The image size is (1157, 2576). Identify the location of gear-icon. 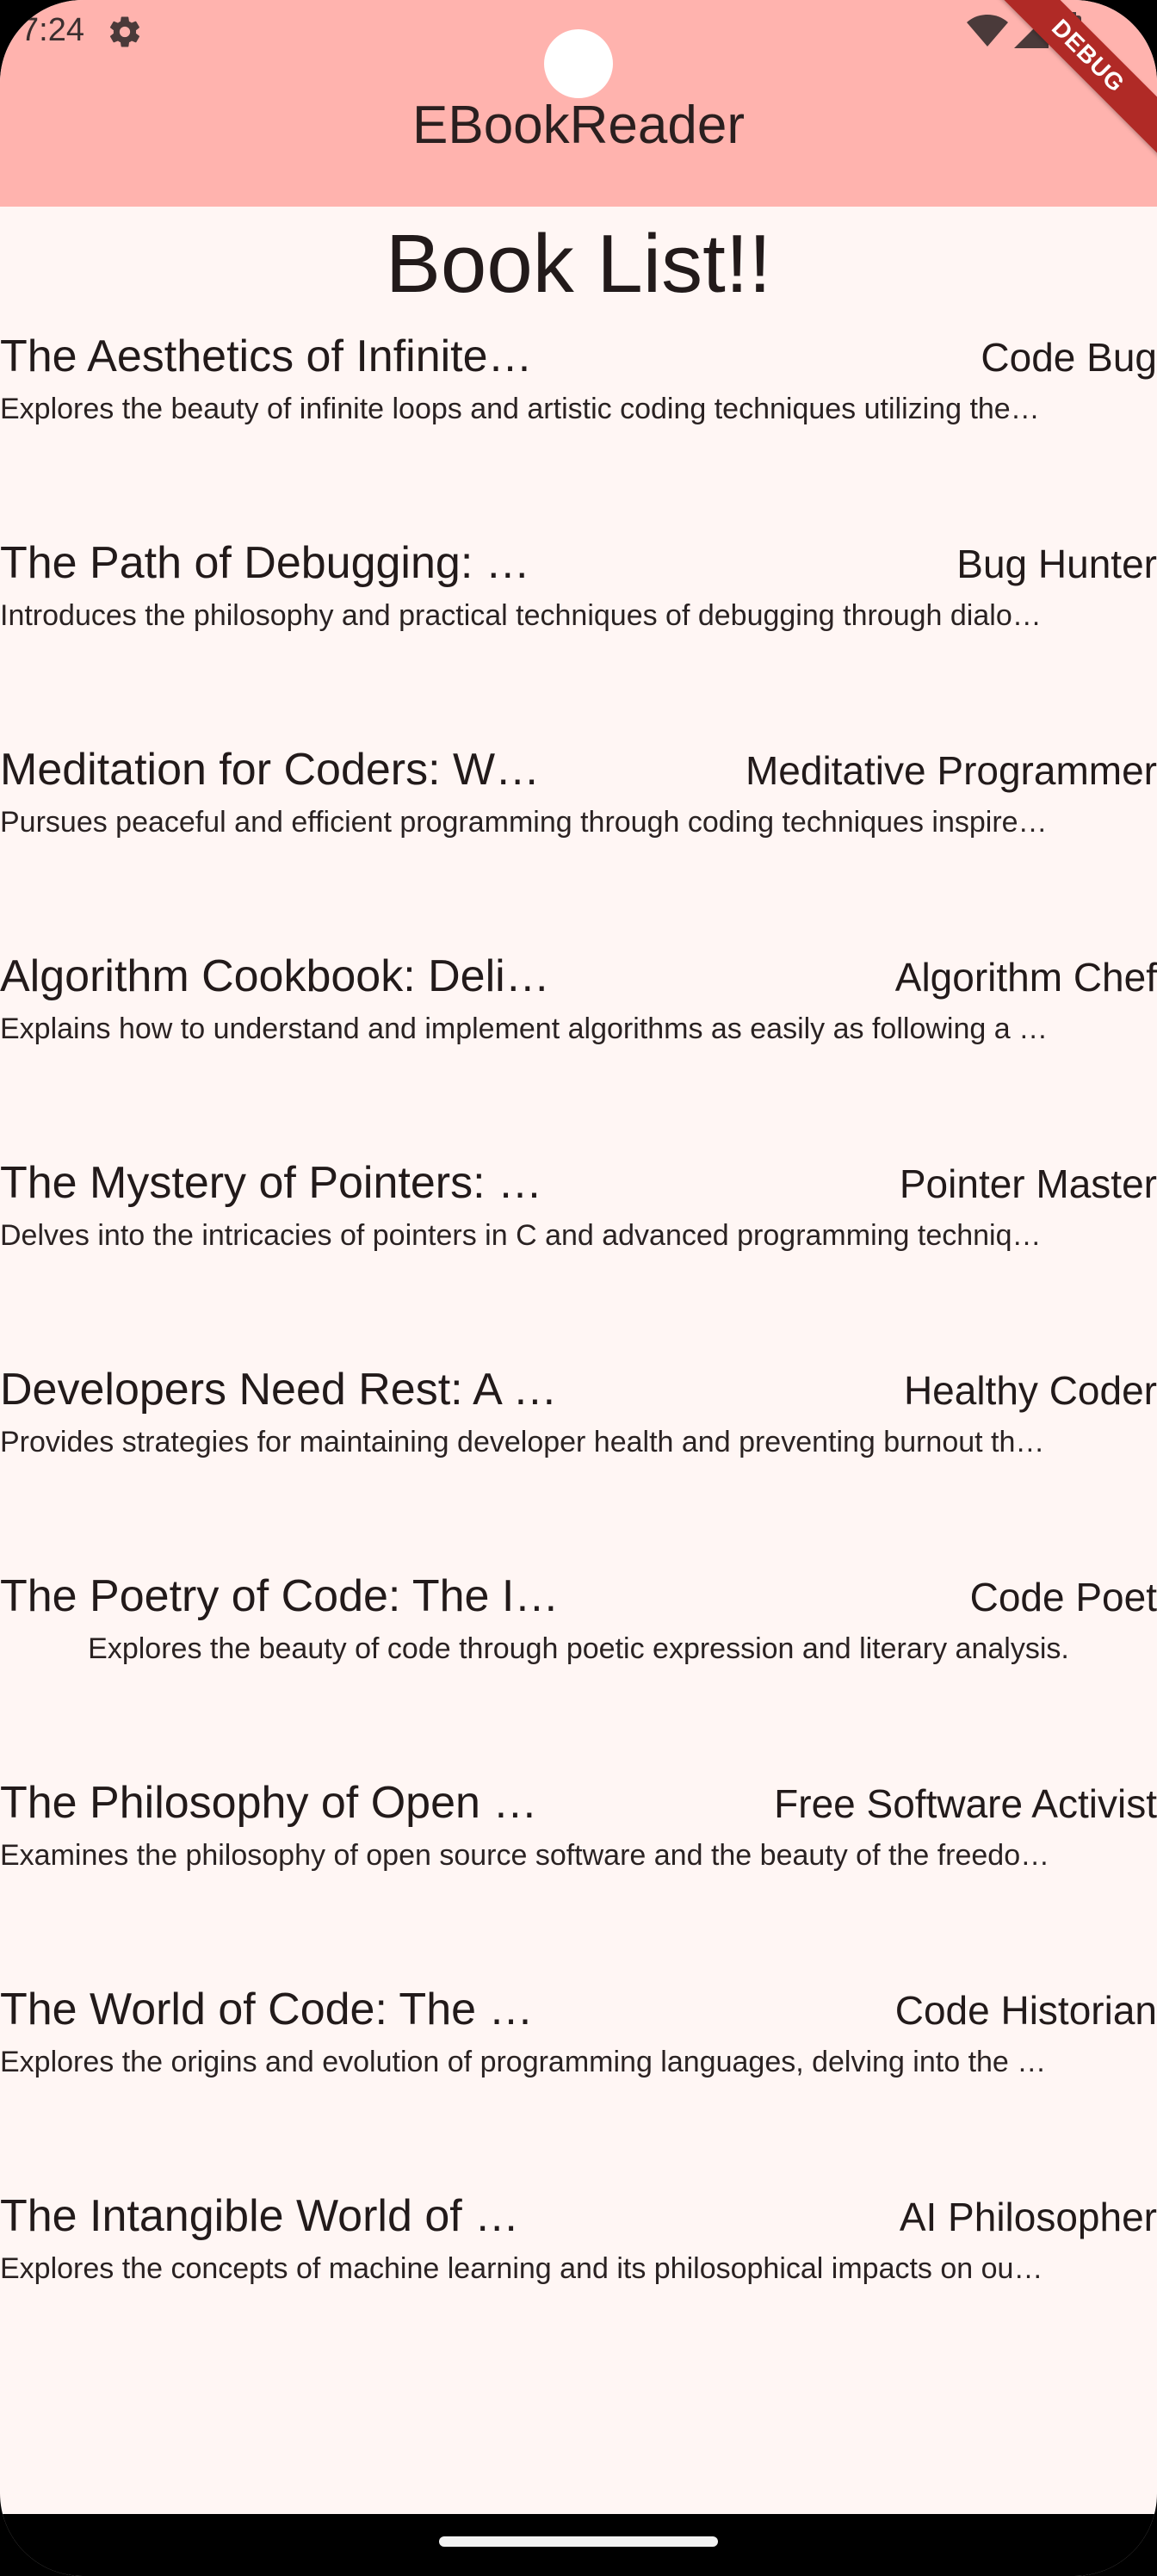
(125, 32).